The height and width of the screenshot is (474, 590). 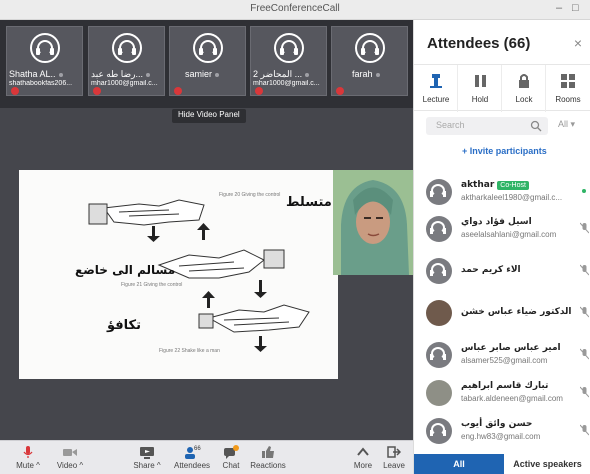 What do you see at coordinates (70, 457) in the screenshot?
I see `video-button: Video ^` at bounding box center [70, 457].